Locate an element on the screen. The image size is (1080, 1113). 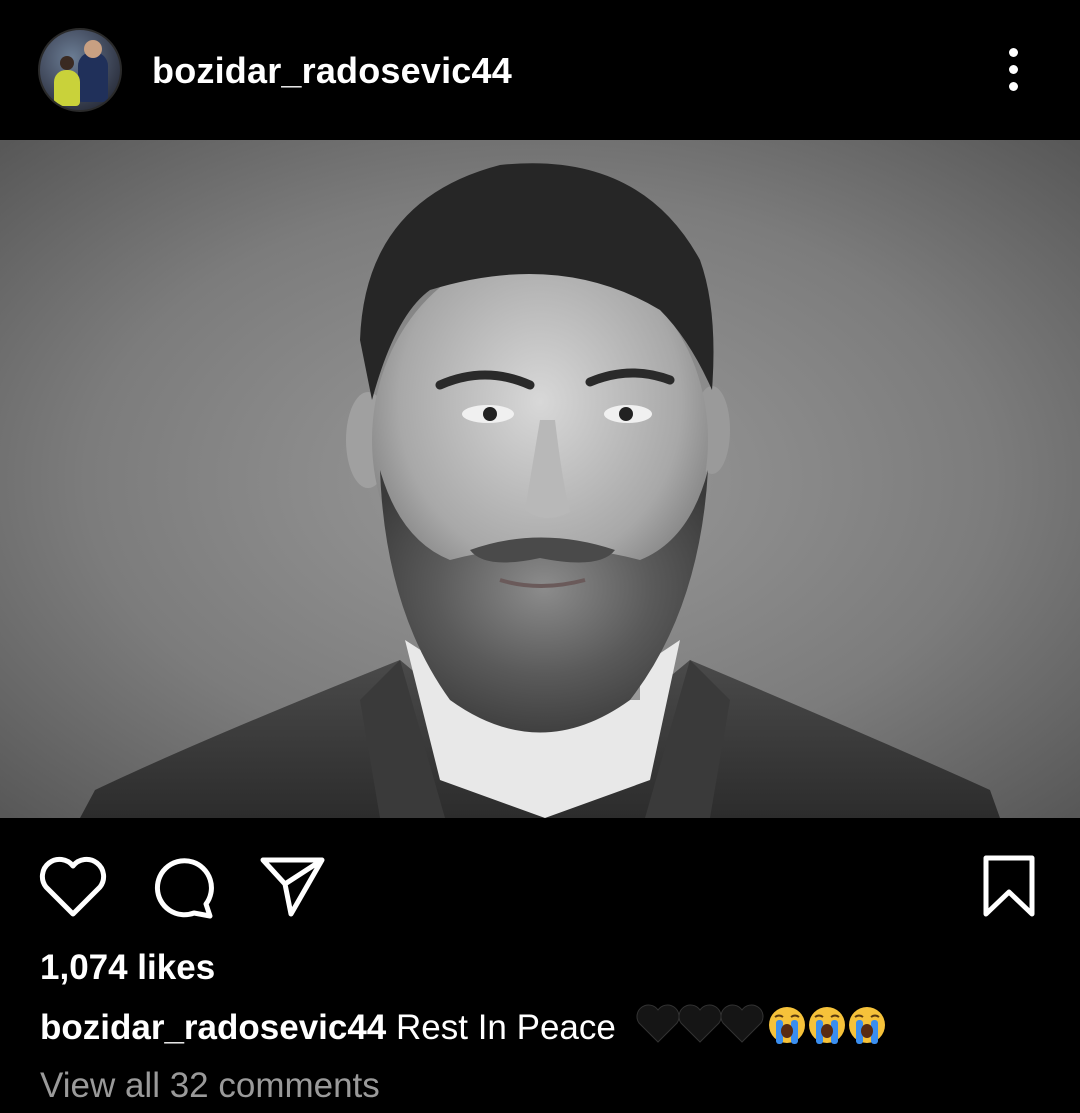
bookmark-icon is located at coordinates (1009, 887).